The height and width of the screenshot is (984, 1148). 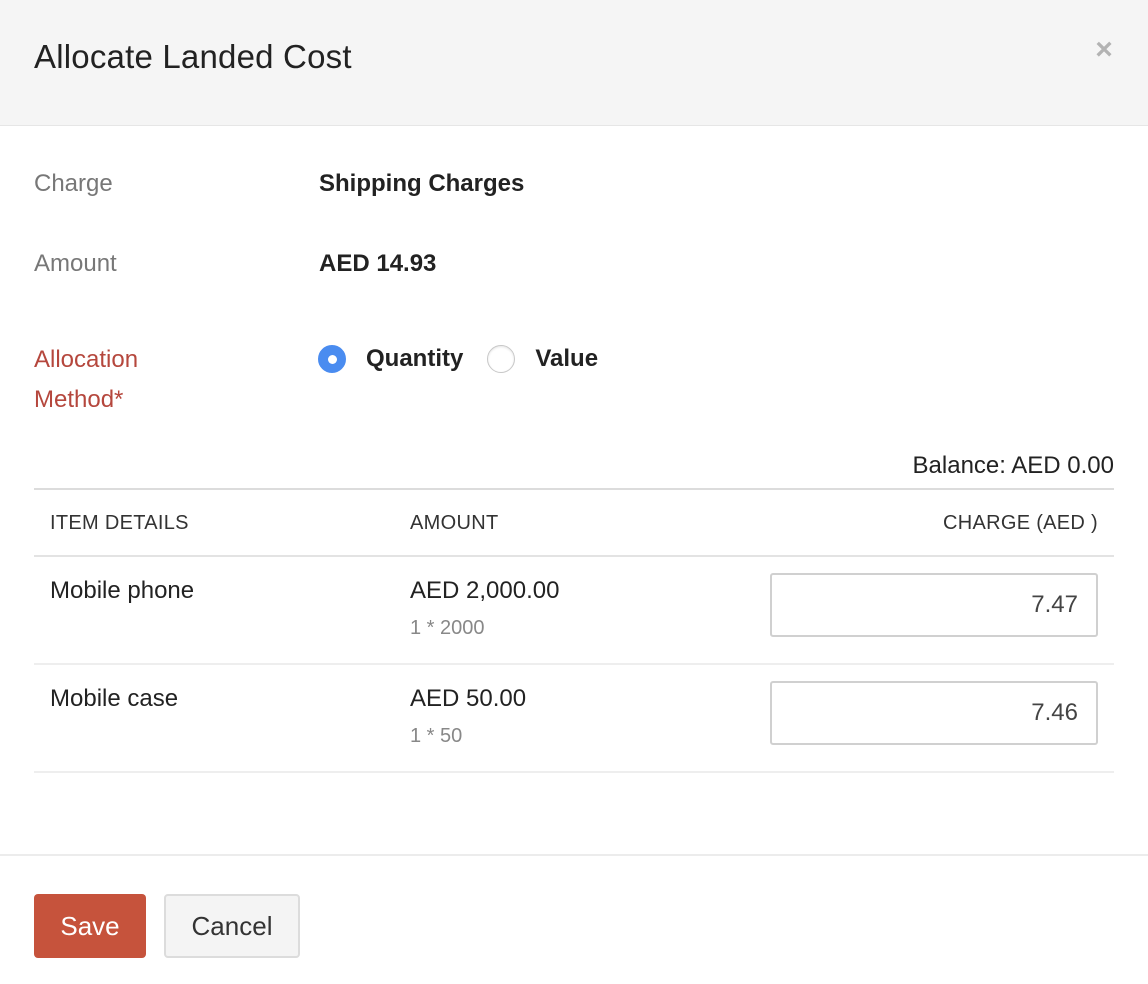 I want to click on close-icon: ×, so click(x=1104, y=50).